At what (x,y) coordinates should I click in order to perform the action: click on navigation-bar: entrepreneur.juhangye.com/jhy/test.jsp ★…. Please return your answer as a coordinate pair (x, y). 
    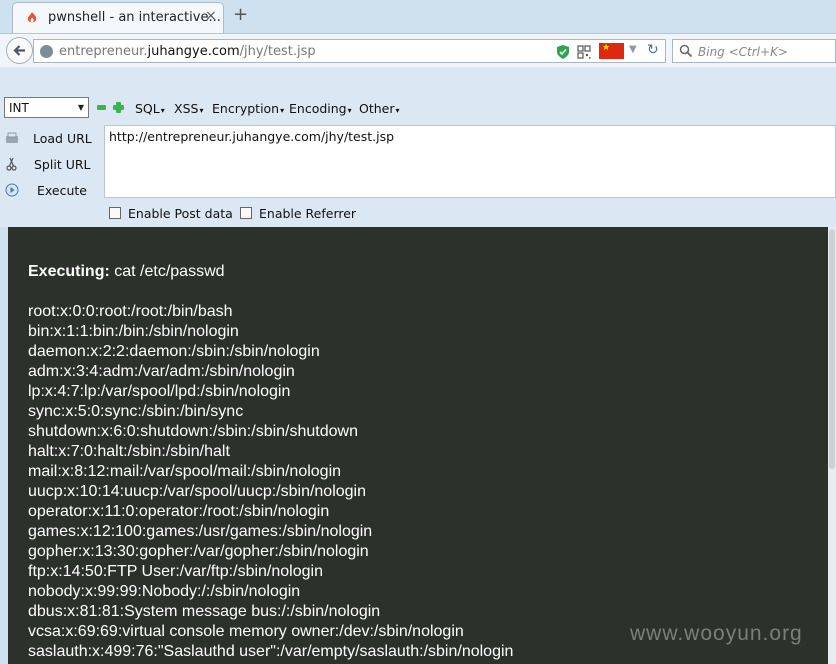
    Looking at the image, I should click on (418, 50).